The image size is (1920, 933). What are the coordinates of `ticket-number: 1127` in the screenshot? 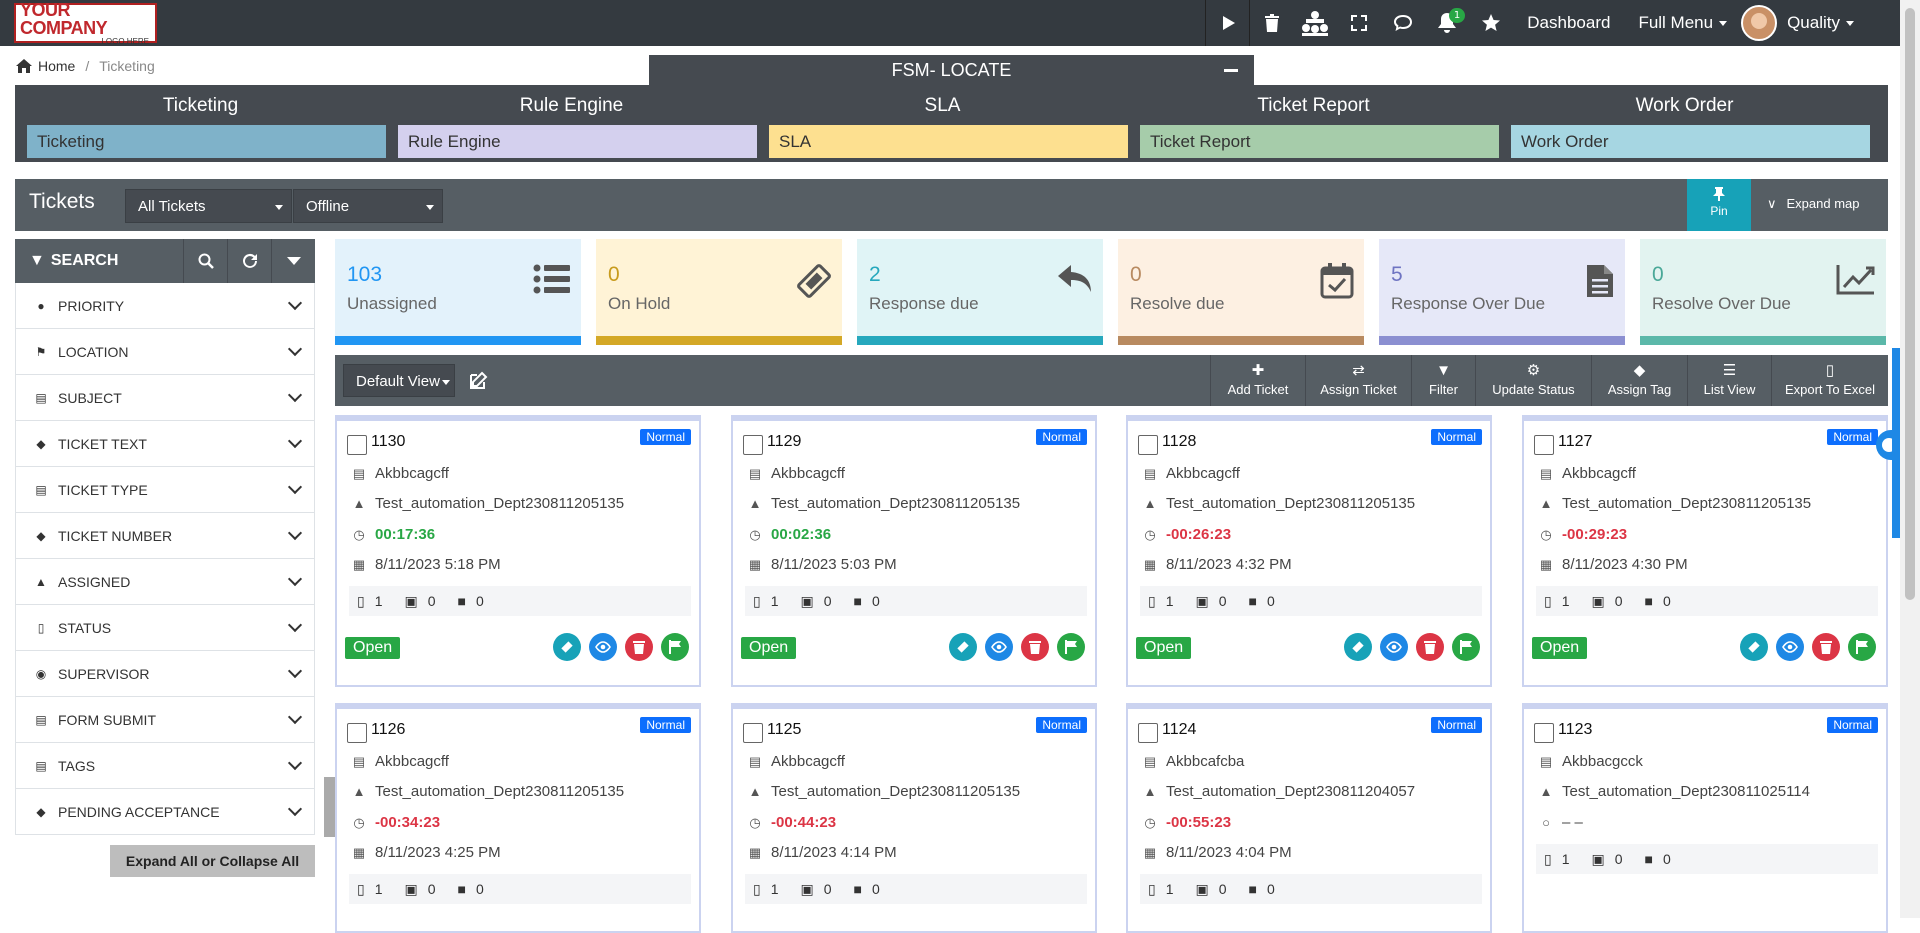 It's located at (1575, 442).